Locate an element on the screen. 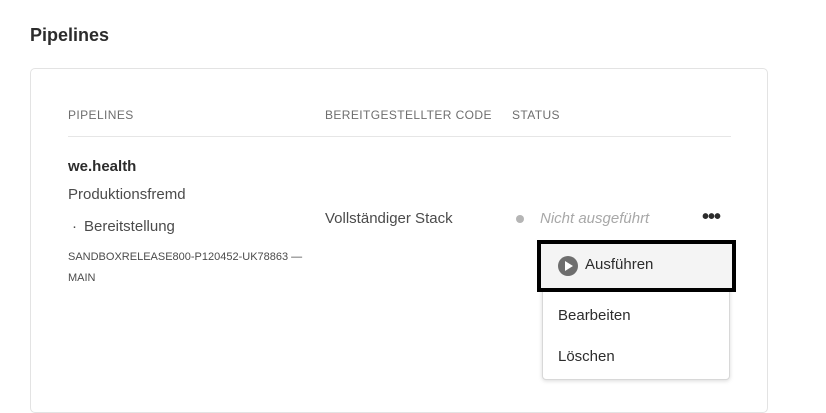 The width and height of the screenshot is (826, 413). page-title: Pipelines is located at coordinates (70, 35).